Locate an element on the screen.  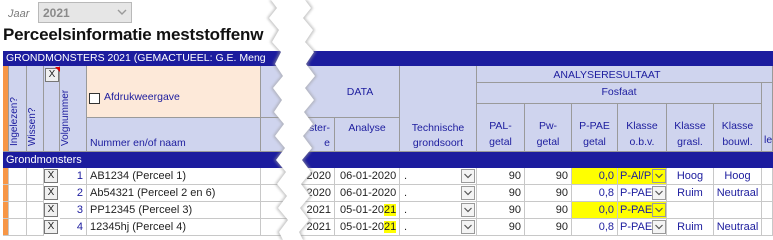
year-value: 2021 is located at coordinates (56, 13).